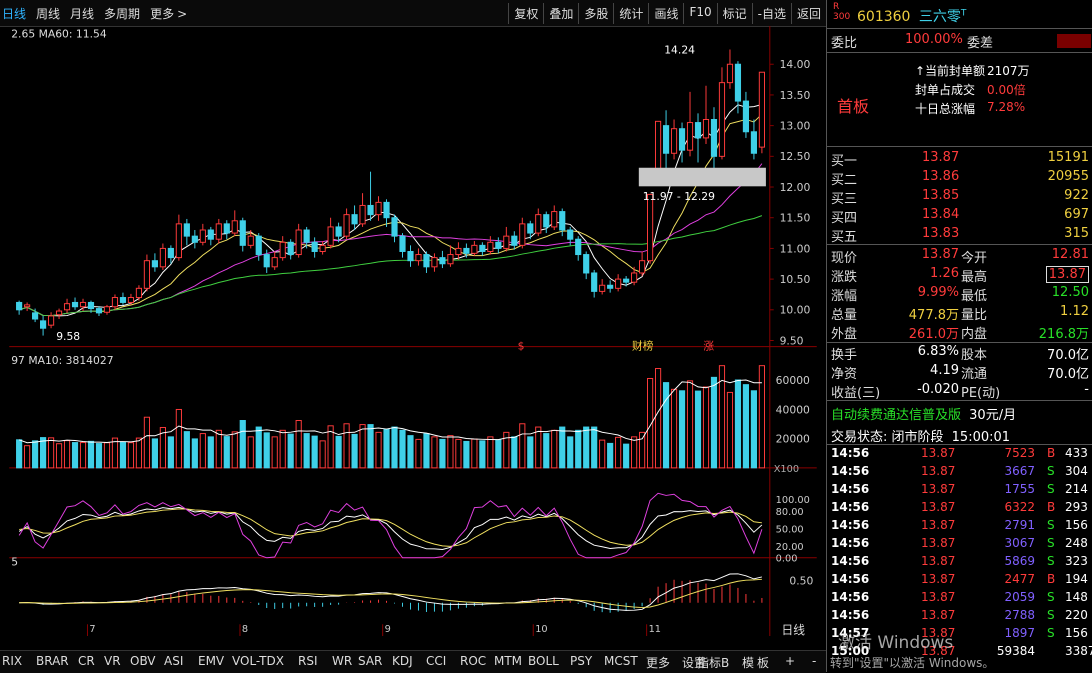 This screenshot has width=1092, height=673. What do you see at coordinates (708, 346) in the screenshot?
I see `event-marker: 涨` at bounding box center [708, 346].